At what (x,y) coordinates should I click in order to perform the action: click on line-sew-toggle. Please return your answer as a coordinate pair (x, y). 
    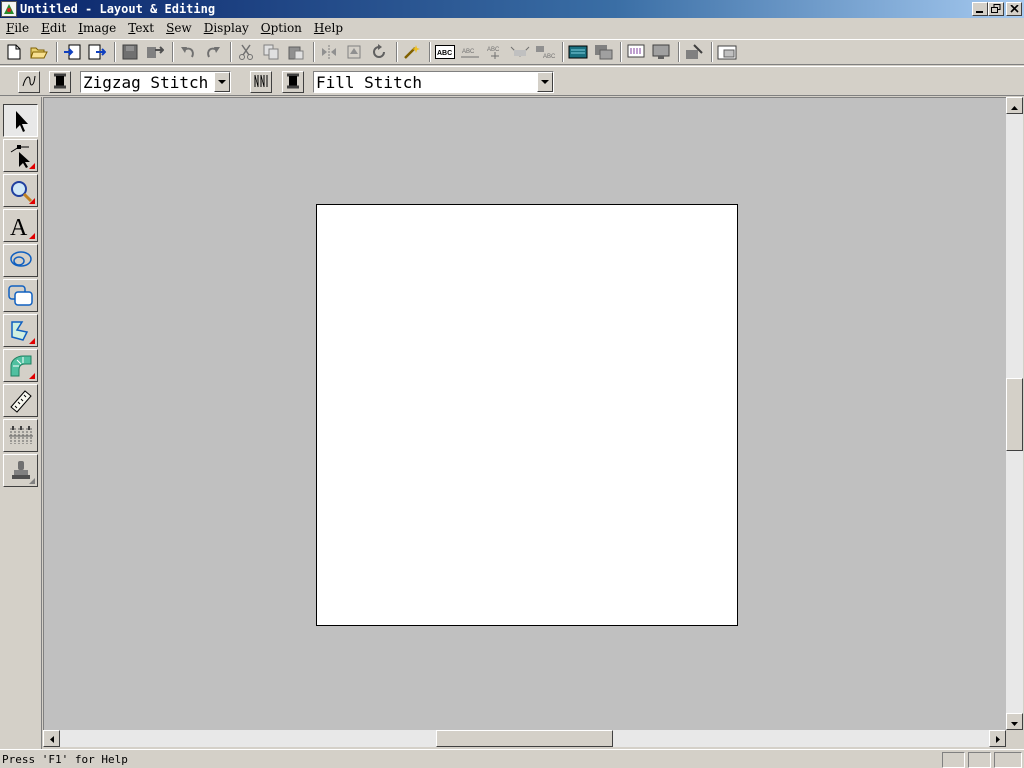
    Looking at the image, I should click on (29, 82).